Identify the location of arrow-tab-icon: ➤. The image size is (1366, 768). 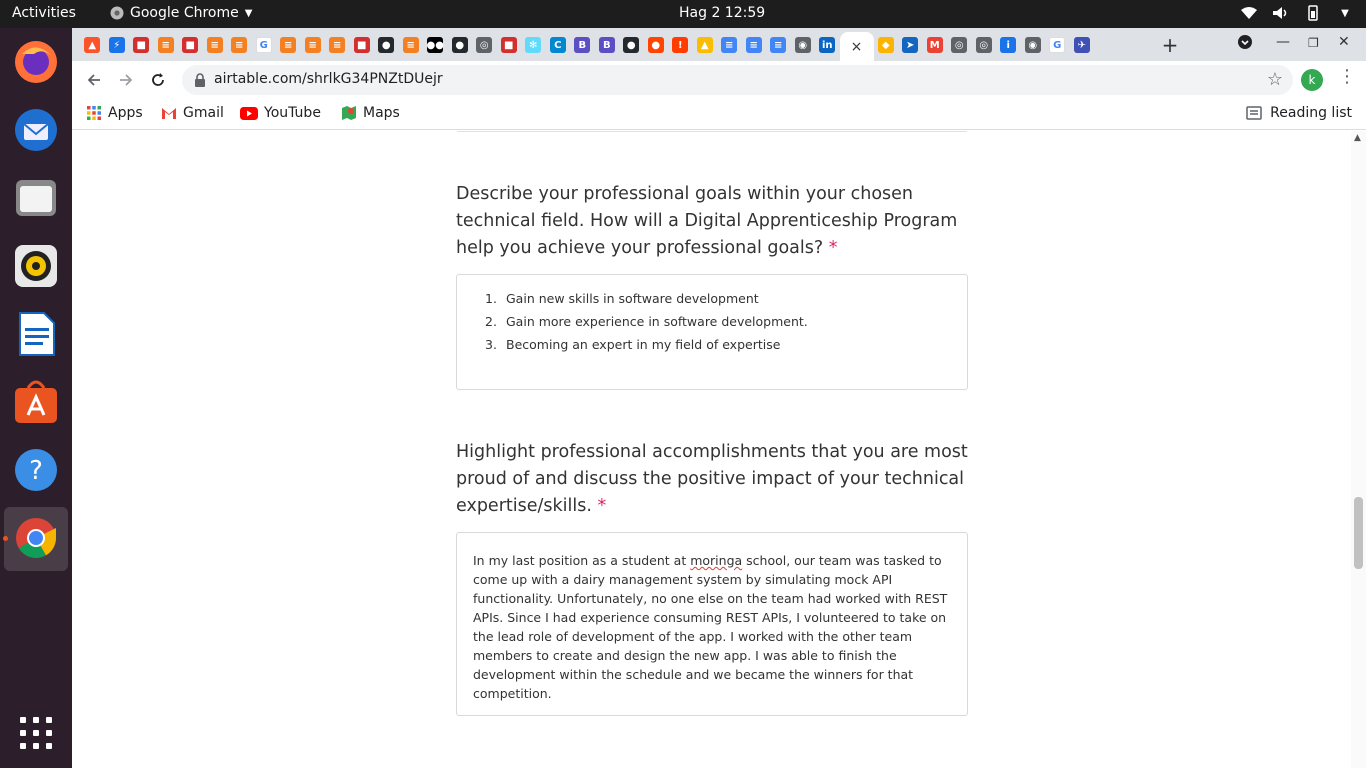
(910, 45).